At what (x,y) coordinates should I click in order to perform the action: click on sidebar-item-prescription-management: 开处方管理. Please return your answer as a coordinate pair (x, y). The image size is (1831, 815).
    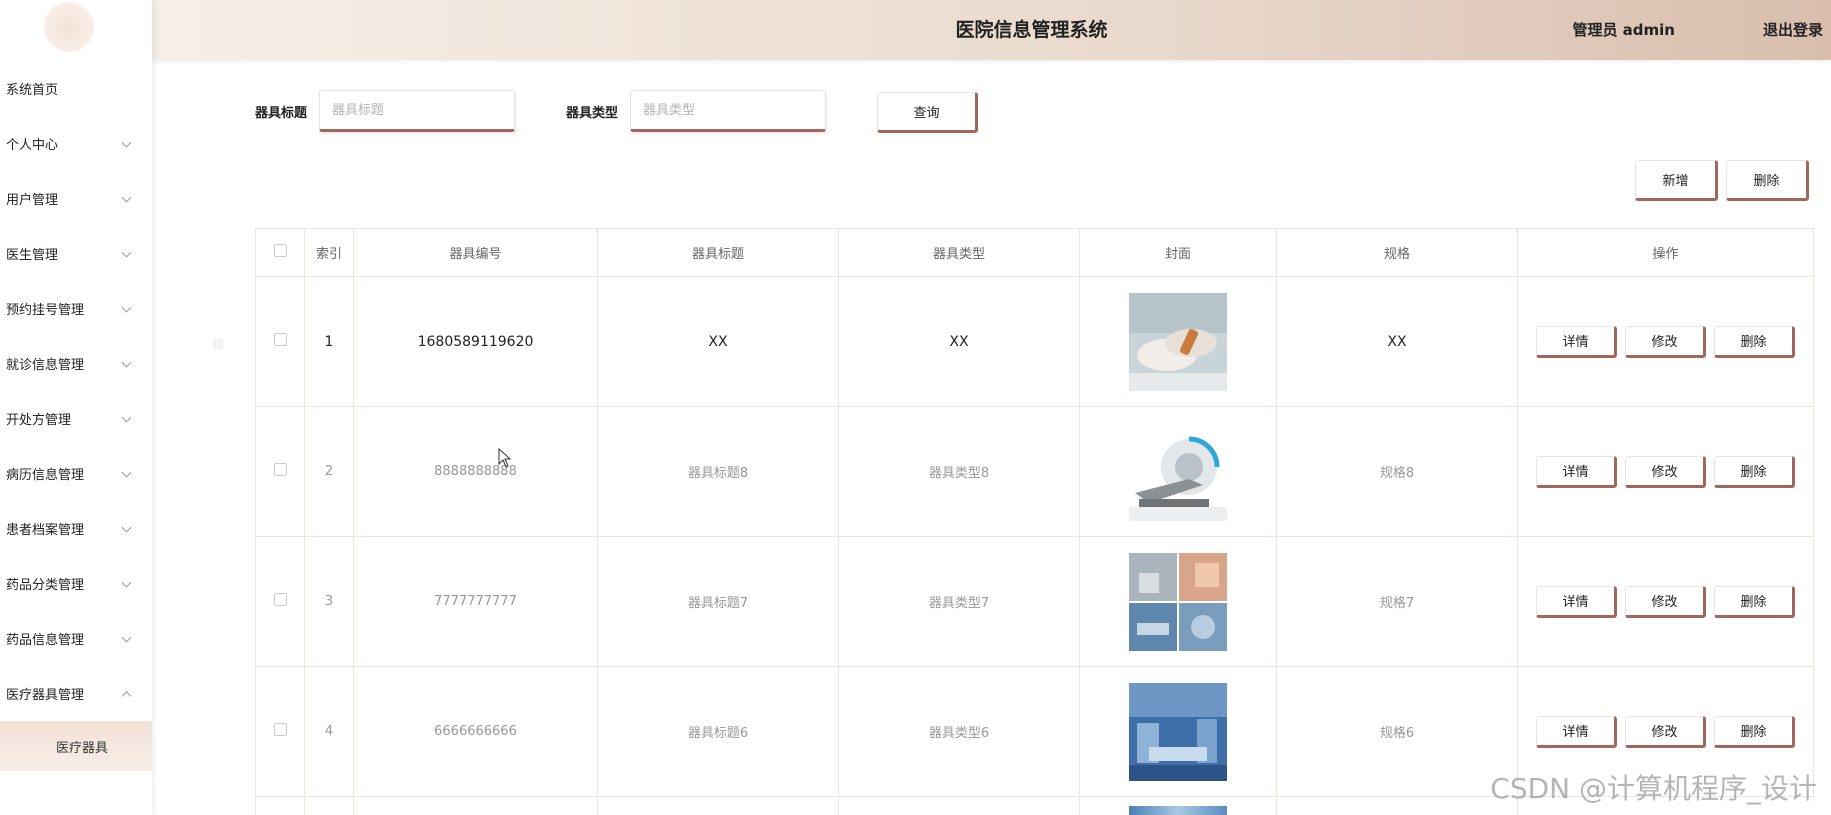
    Looking at the image, I should click on (76, 418).